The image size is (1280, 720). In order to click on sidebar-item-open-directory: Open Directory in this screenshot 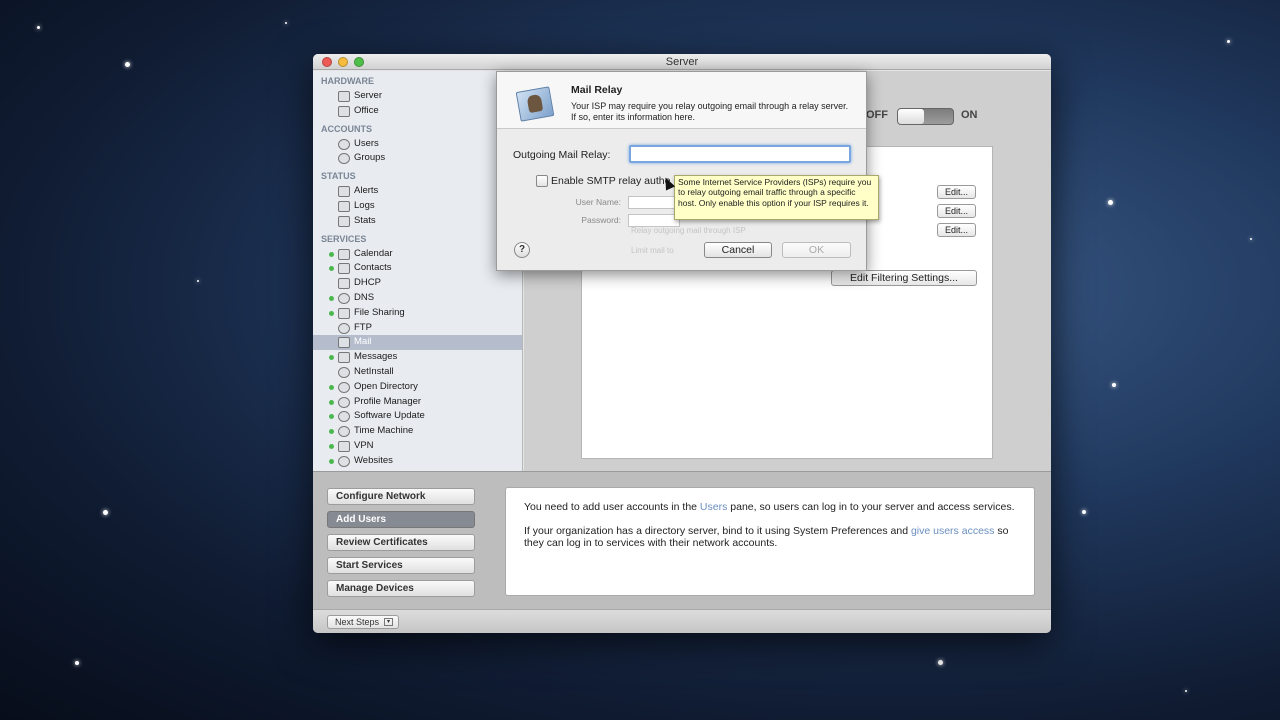, I will do `click(417, 387)`.